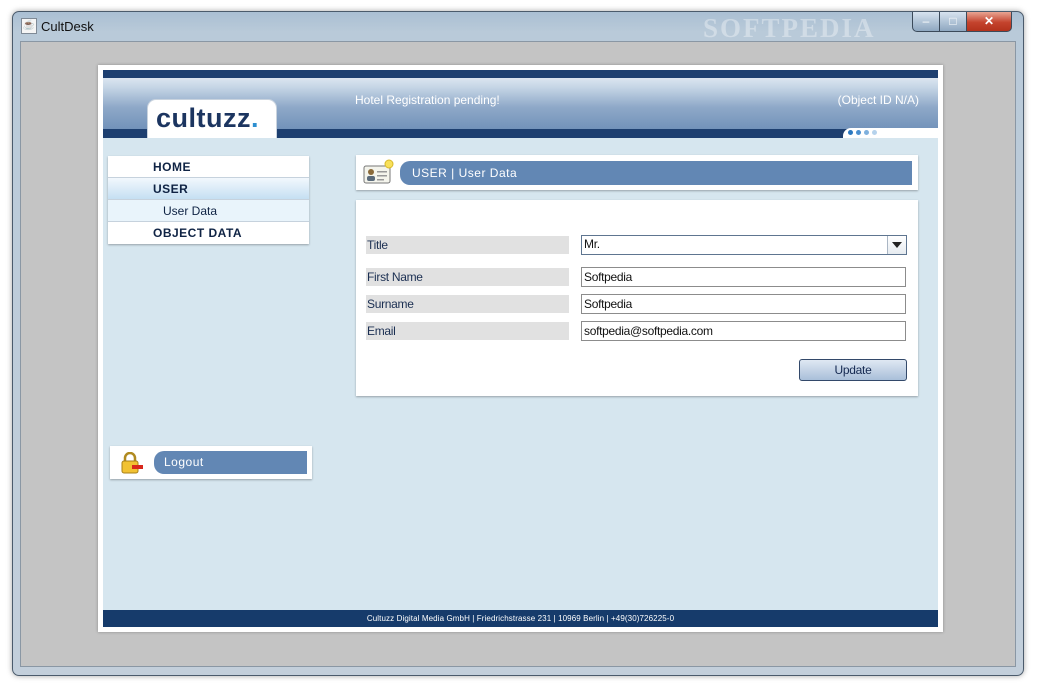 This screenshot has height=693, width=1042. What do you see at coordinates (208, 118) in the screenshot?
I see `cultuzz-logo: cultuzz.` at bounding box center [208, 118].